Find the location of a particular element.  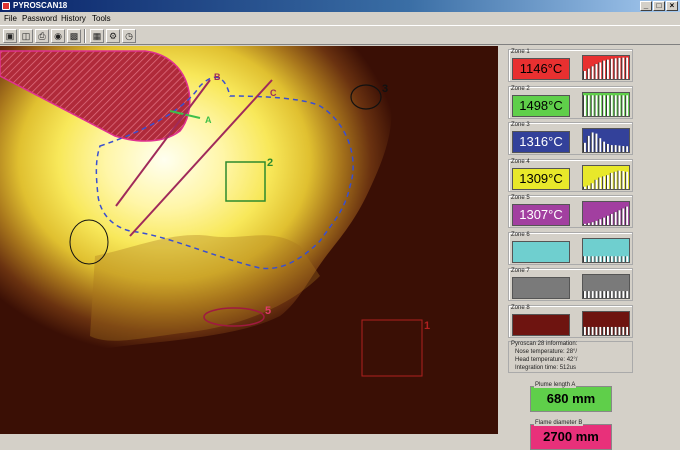

menu-password: Password is located at coordinates (39, 18).